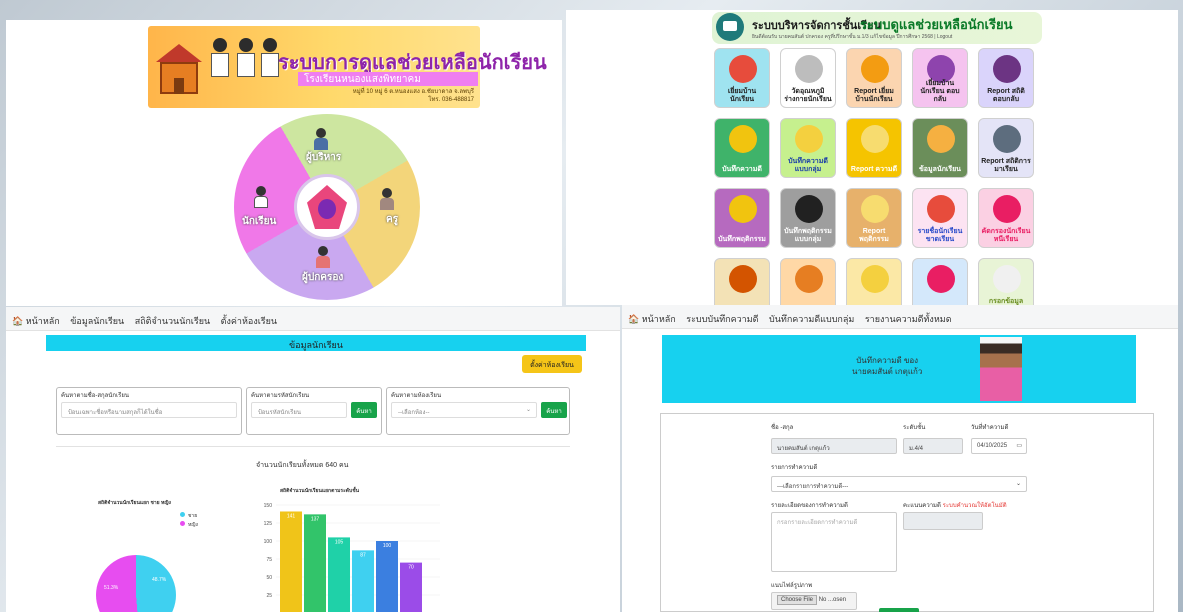 This screenshot has height=612, width=1183. Describe the element at coordinates (874, 235) in the screenshot. I see `menu-tile-label: Report พฤติกรรม` at that location.